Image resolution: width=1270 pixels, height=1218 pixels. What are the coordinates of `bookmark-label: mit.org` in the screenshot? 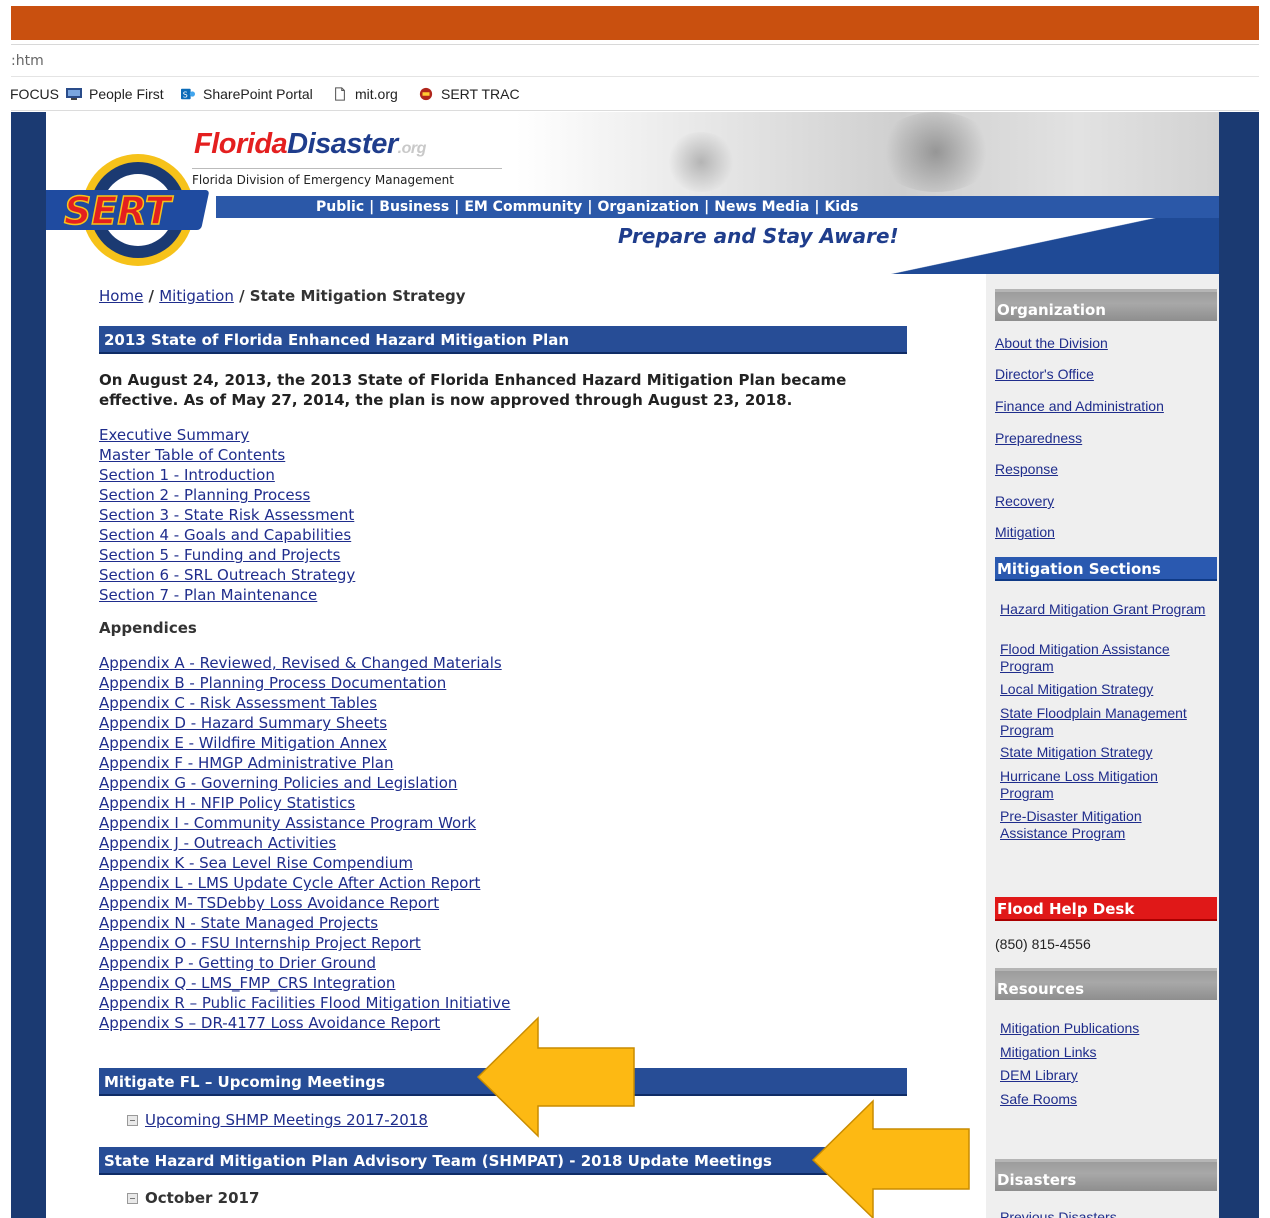 It's located at (376, 94).